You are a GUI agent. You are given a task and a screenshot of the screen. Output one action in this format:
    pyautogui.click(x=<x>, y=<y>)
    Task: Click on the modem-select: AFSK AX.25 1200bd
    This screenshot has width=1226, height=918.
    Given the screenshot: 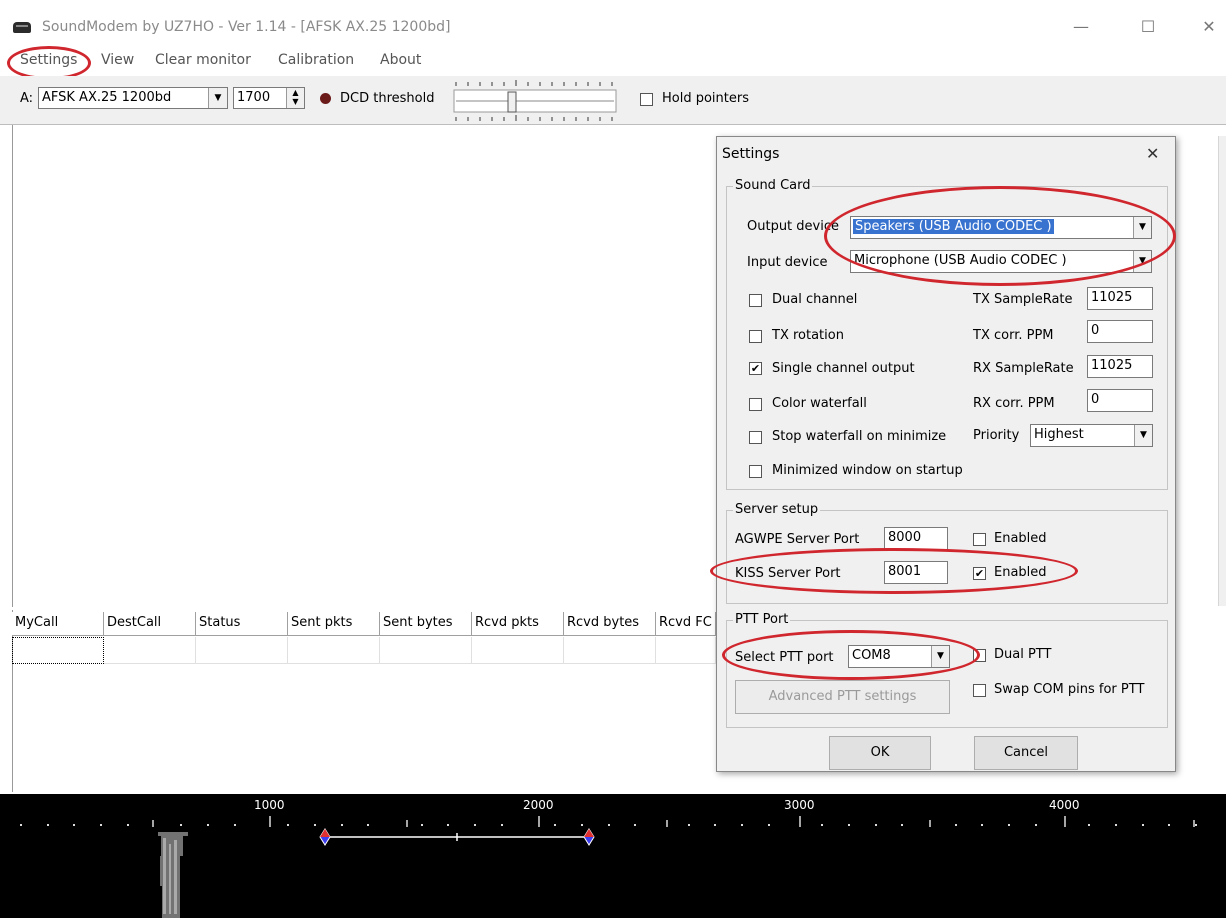 What is the action you would take?
    pyautogui.click(x=133, y=98)
    